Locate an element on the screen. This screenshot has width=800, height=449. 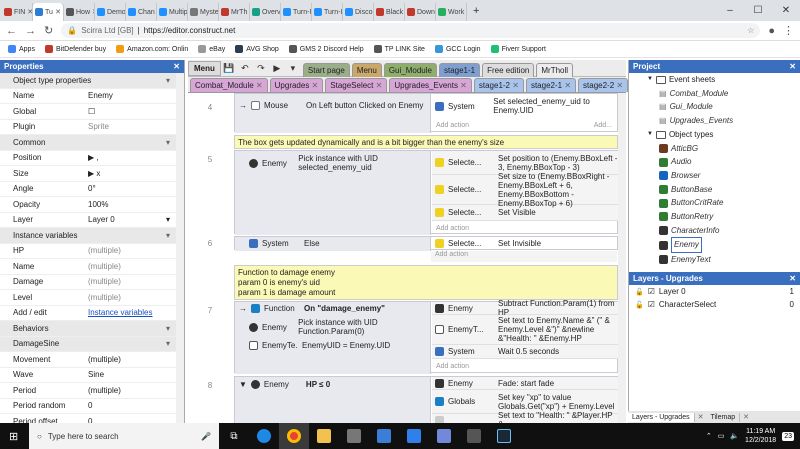
property-row: Movement (multiple) is located at coordinates (92, 360).